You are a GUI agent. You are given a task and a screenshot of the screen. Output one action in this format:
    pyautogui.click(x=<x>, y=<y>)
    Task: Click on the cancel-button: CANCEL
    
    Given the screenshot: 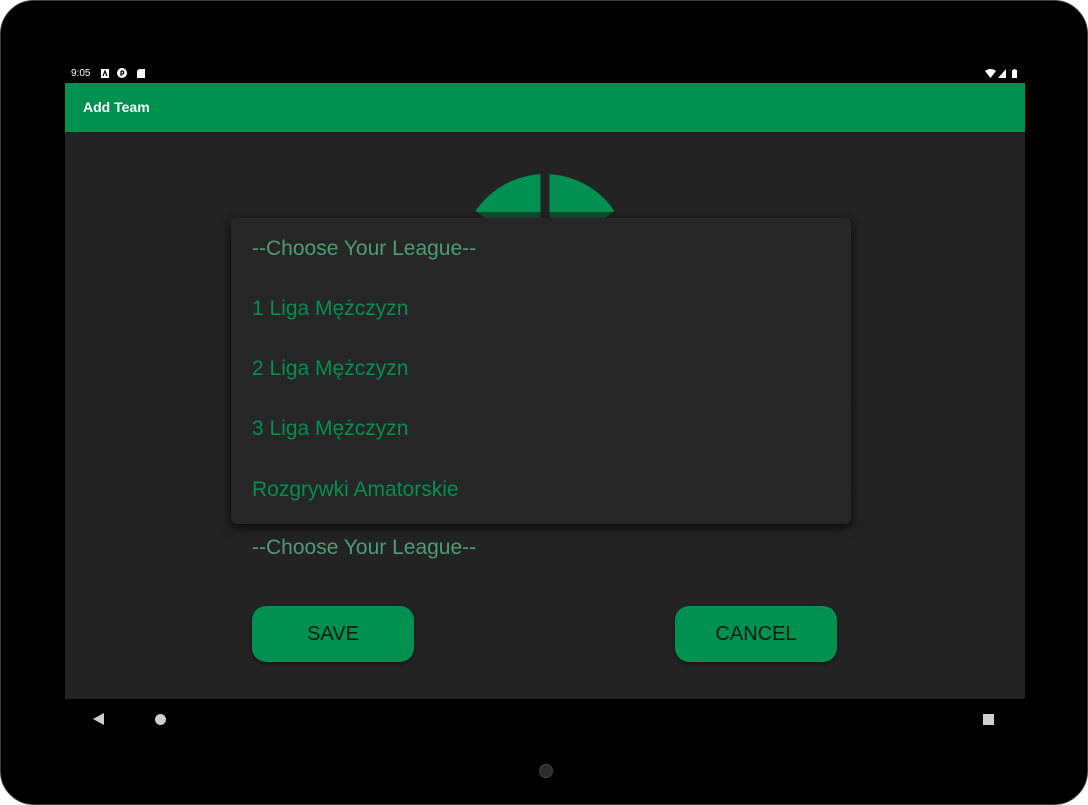 What is the action you would take?
    pyautogui.click(x=756, y=634)
    